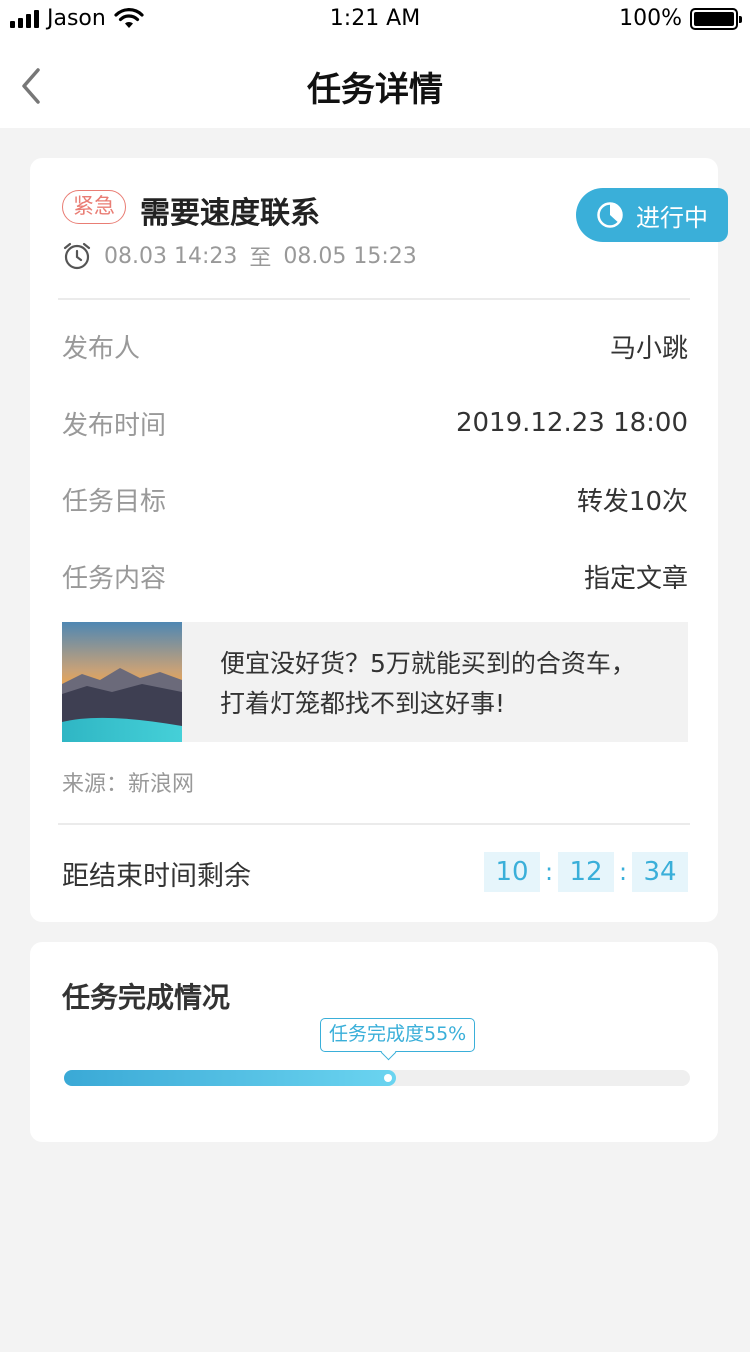  What do you see at coordinates (375, 90) in the screenshot?
I see `page-title: 任务详情` at bounding box center [375, 90].